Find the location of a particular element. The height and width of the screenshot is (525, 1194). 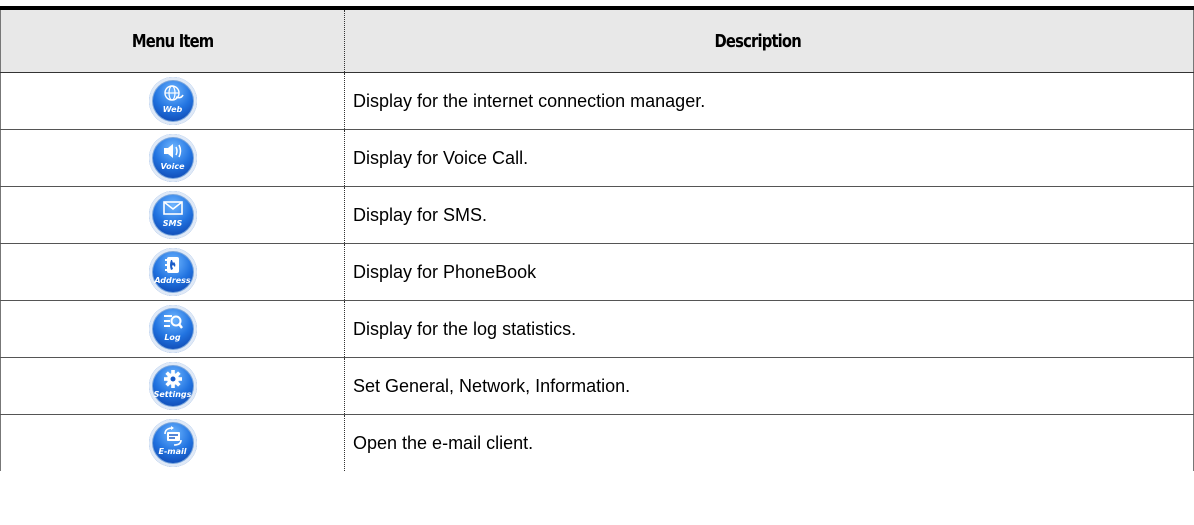

table-row: E-mail Open the e-mail client. is located at coordinates (597, 443).